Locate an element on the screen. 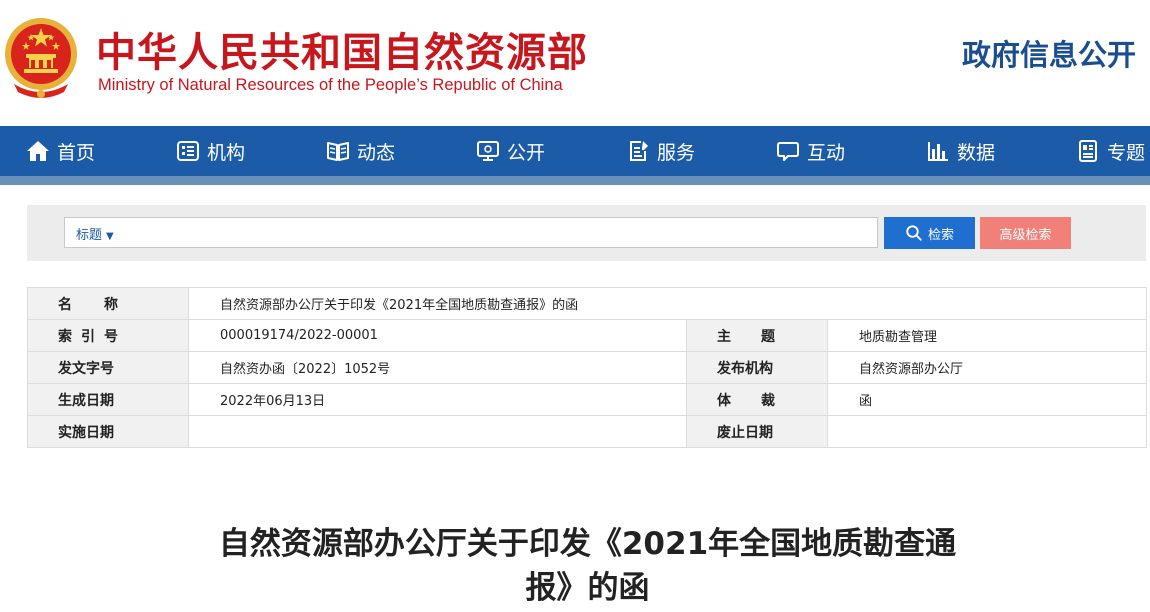 Image resolution: width=1150 pixels, height=612 pixels. nav-item-interaction: 互动 is located at coordinates (810, 151).